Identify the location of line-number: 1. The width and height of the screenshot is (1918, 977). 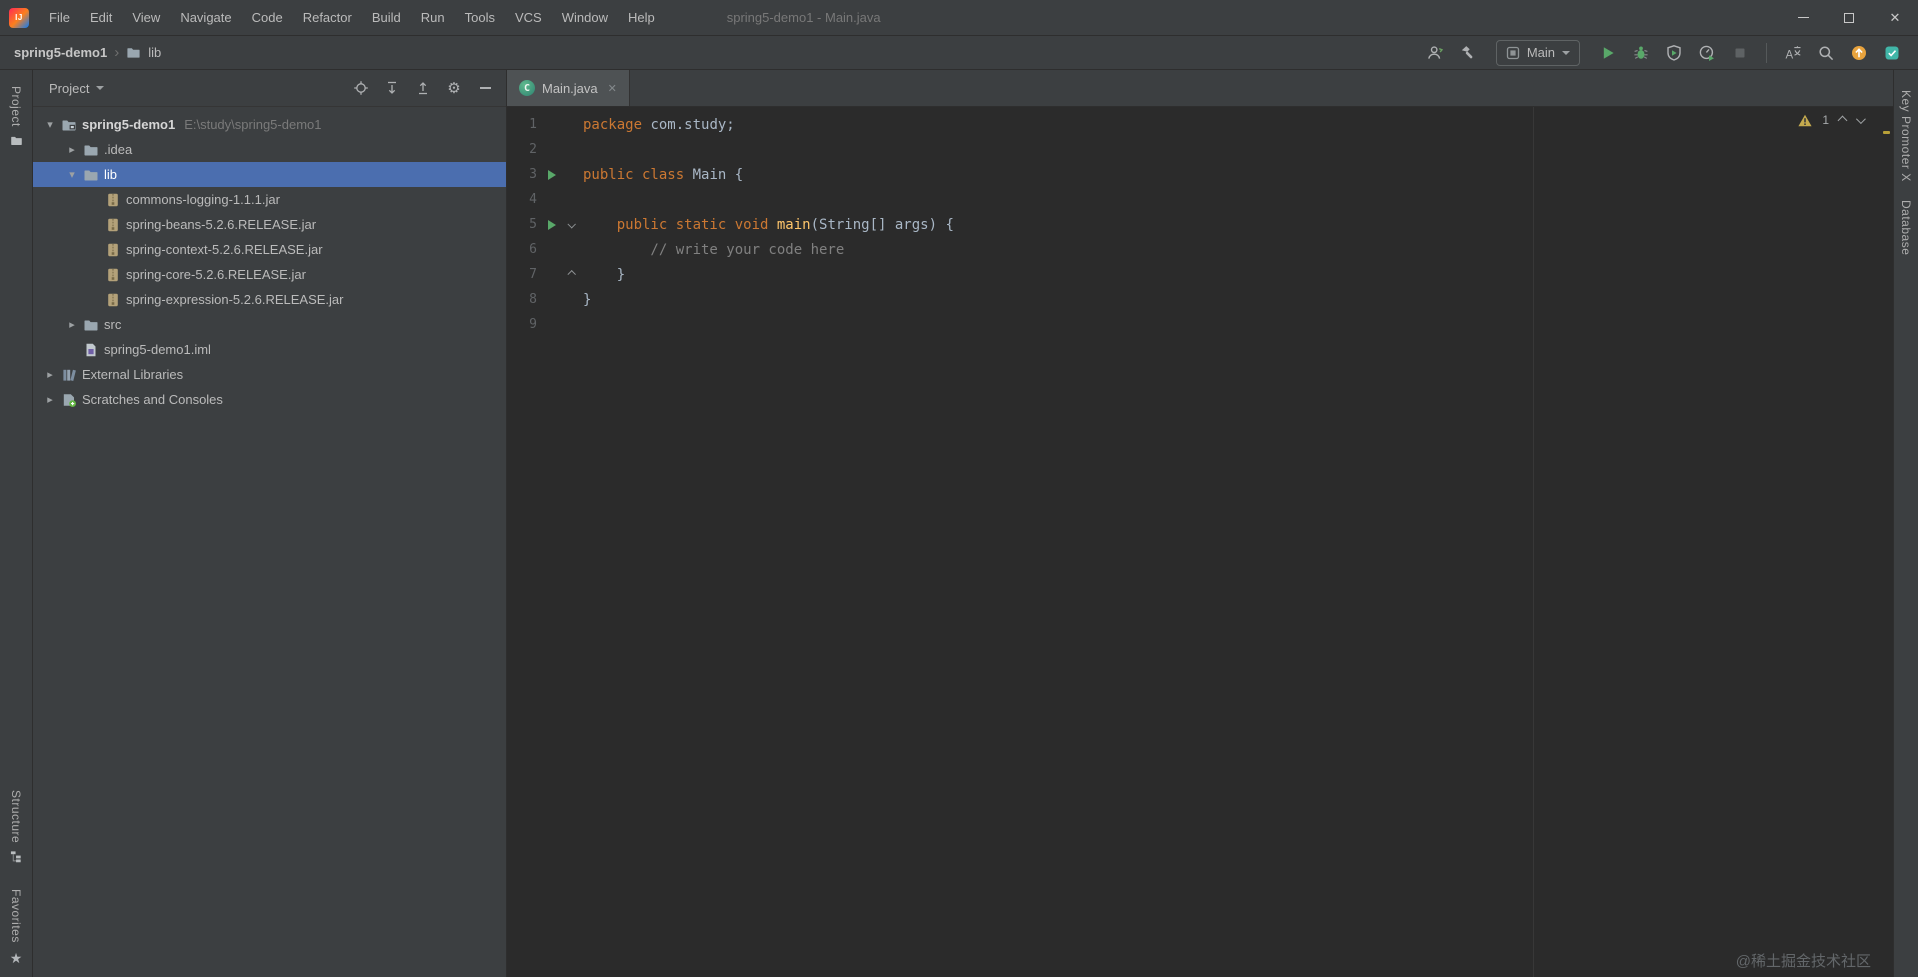
(522, 124).